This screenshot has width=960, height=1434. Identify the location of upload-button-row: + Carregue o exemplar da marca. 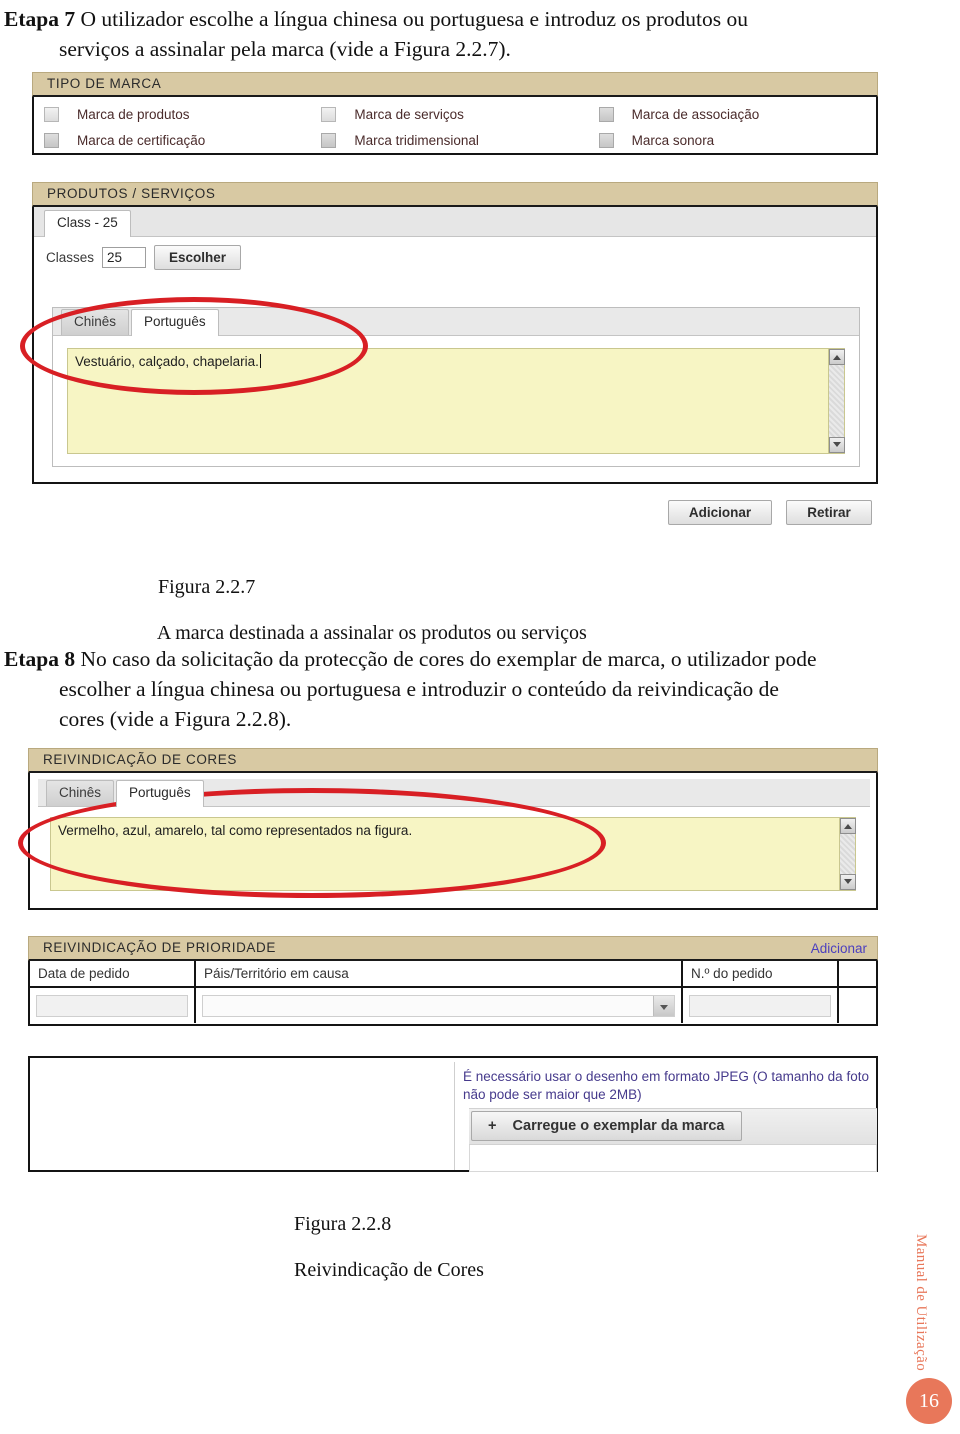
(673, 1126).